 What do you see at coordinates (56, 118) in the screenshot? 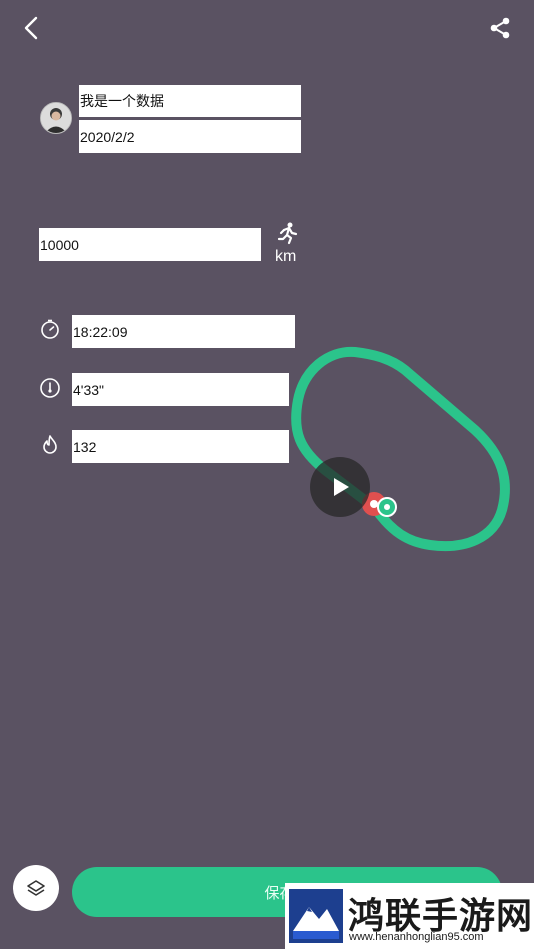
I see `avatar` at bounding box center [56, 118].